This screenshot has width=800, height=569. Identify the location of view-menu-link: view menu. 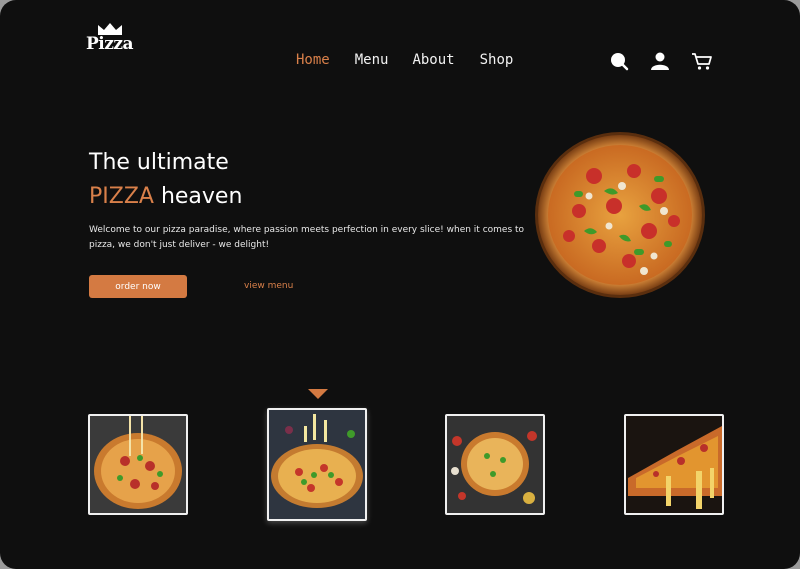
(268, 286).